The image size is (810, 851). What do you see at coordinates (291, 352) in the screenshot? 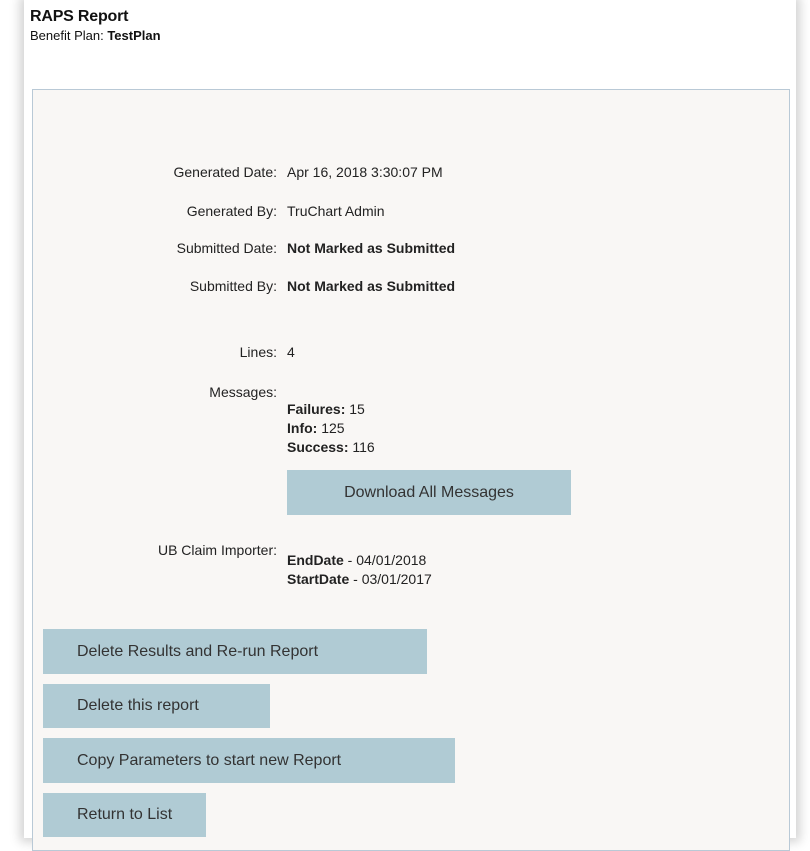
I see `lines-value: 4` at bounding box center [291, 352].